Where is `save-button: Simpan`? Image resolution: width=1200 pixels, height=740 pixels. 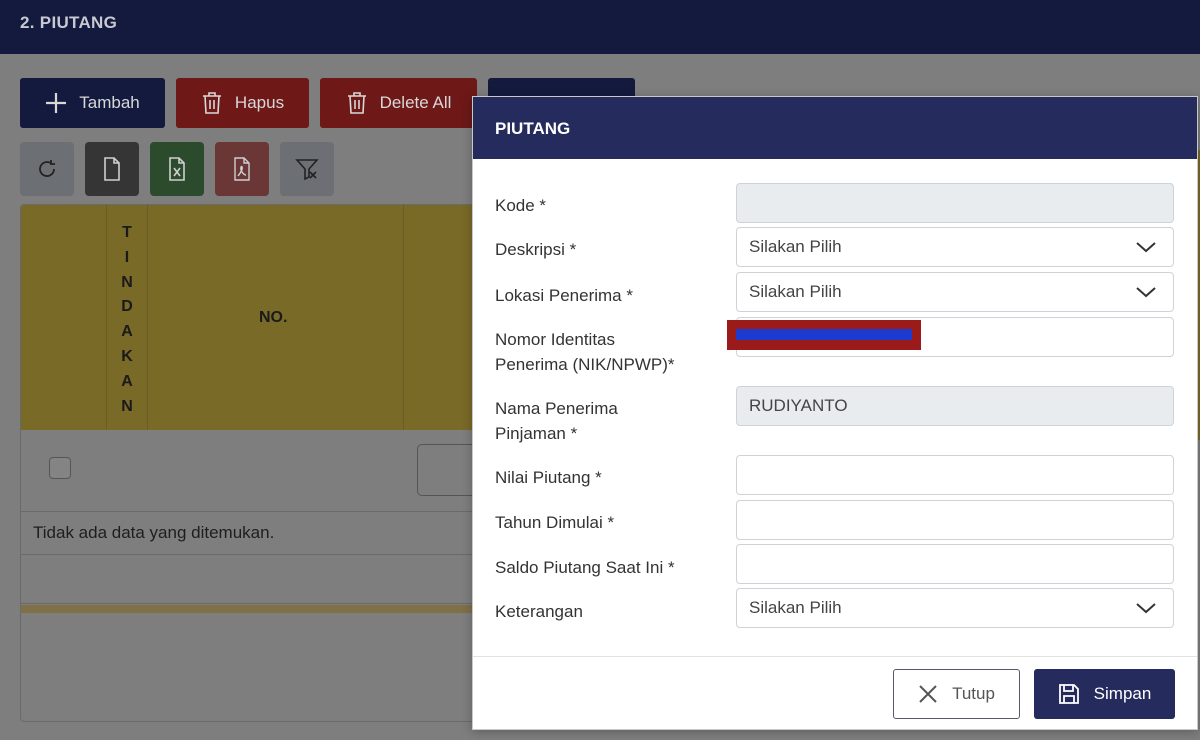 save-button: Simpan is located at coordinates (1104, 694).